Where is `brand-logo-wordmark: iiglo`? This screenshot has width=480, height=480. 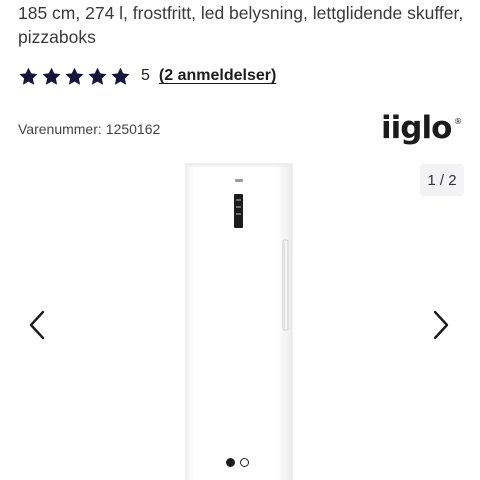
brand-logo-wordmark: iiglo is located at coordinates (416, 128).